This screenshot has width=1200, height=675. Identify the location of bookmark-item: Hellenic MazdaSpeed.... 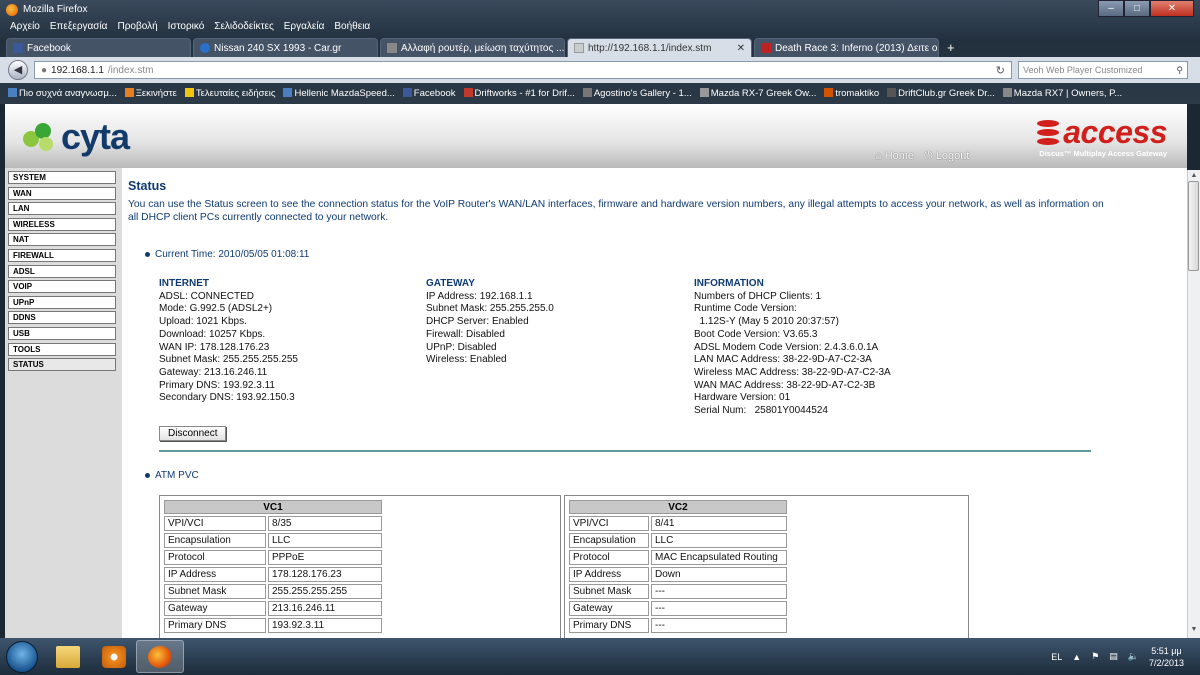
(339, 93).